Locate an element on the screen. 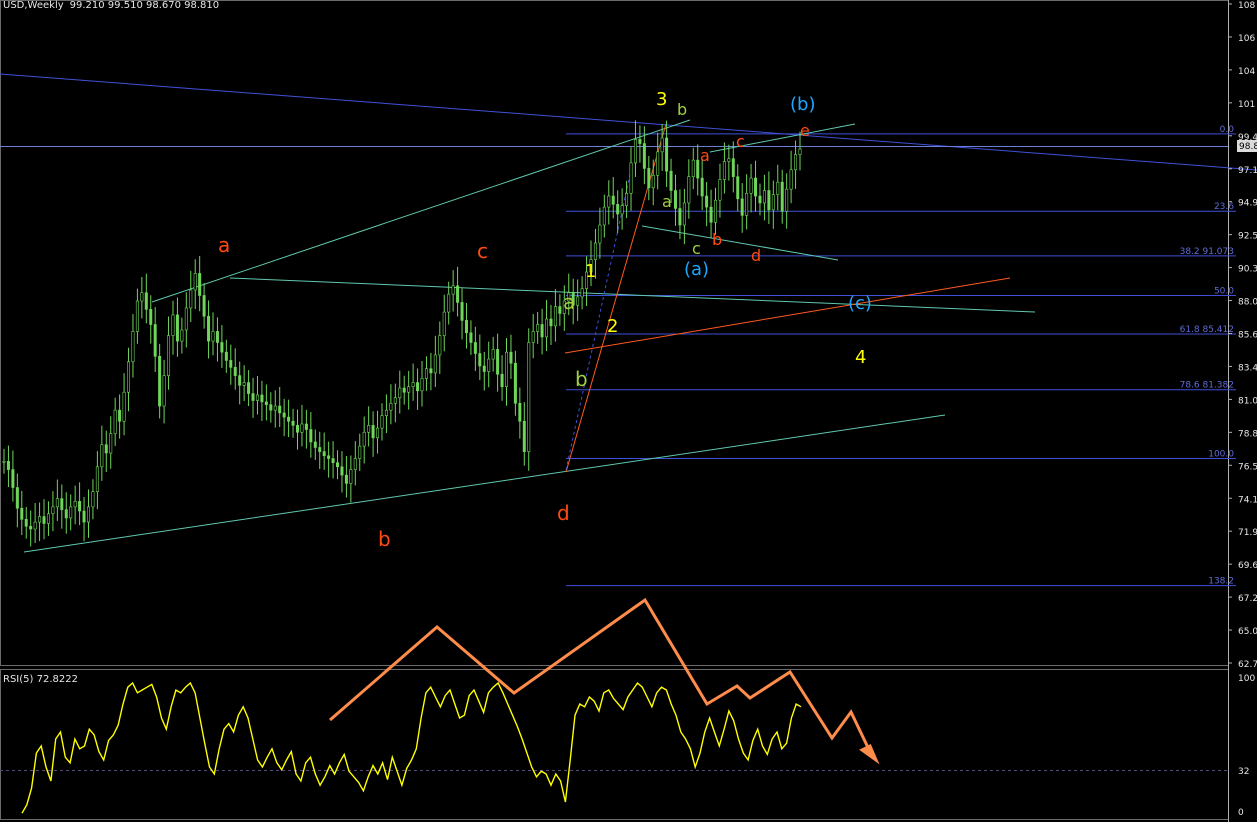  price-tick-label: 104 is located at coordinates (1246, 72).